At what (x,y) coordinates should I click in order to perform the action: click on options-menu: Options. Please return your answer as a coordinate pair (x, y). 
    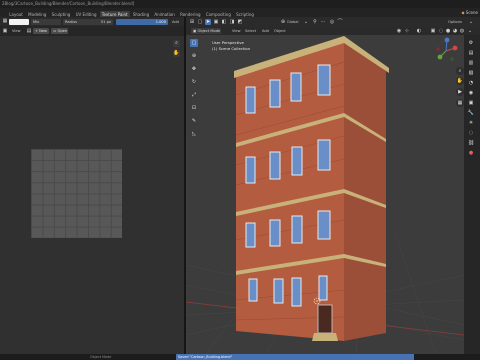
    Looking at the image, I should click on (455, 22).